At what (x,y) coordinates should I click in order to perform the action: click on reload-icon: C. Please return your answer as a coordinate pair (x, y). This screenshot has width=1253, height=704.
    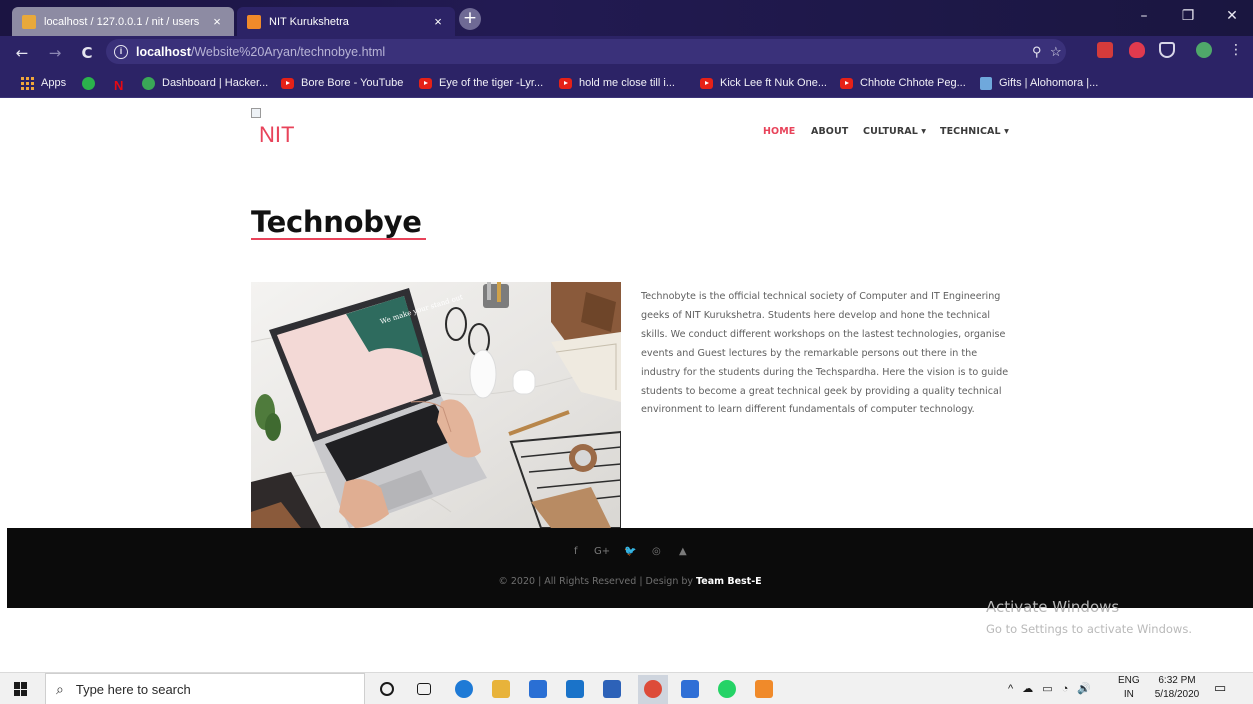
    Looking at the image, I should click on (87, 53).